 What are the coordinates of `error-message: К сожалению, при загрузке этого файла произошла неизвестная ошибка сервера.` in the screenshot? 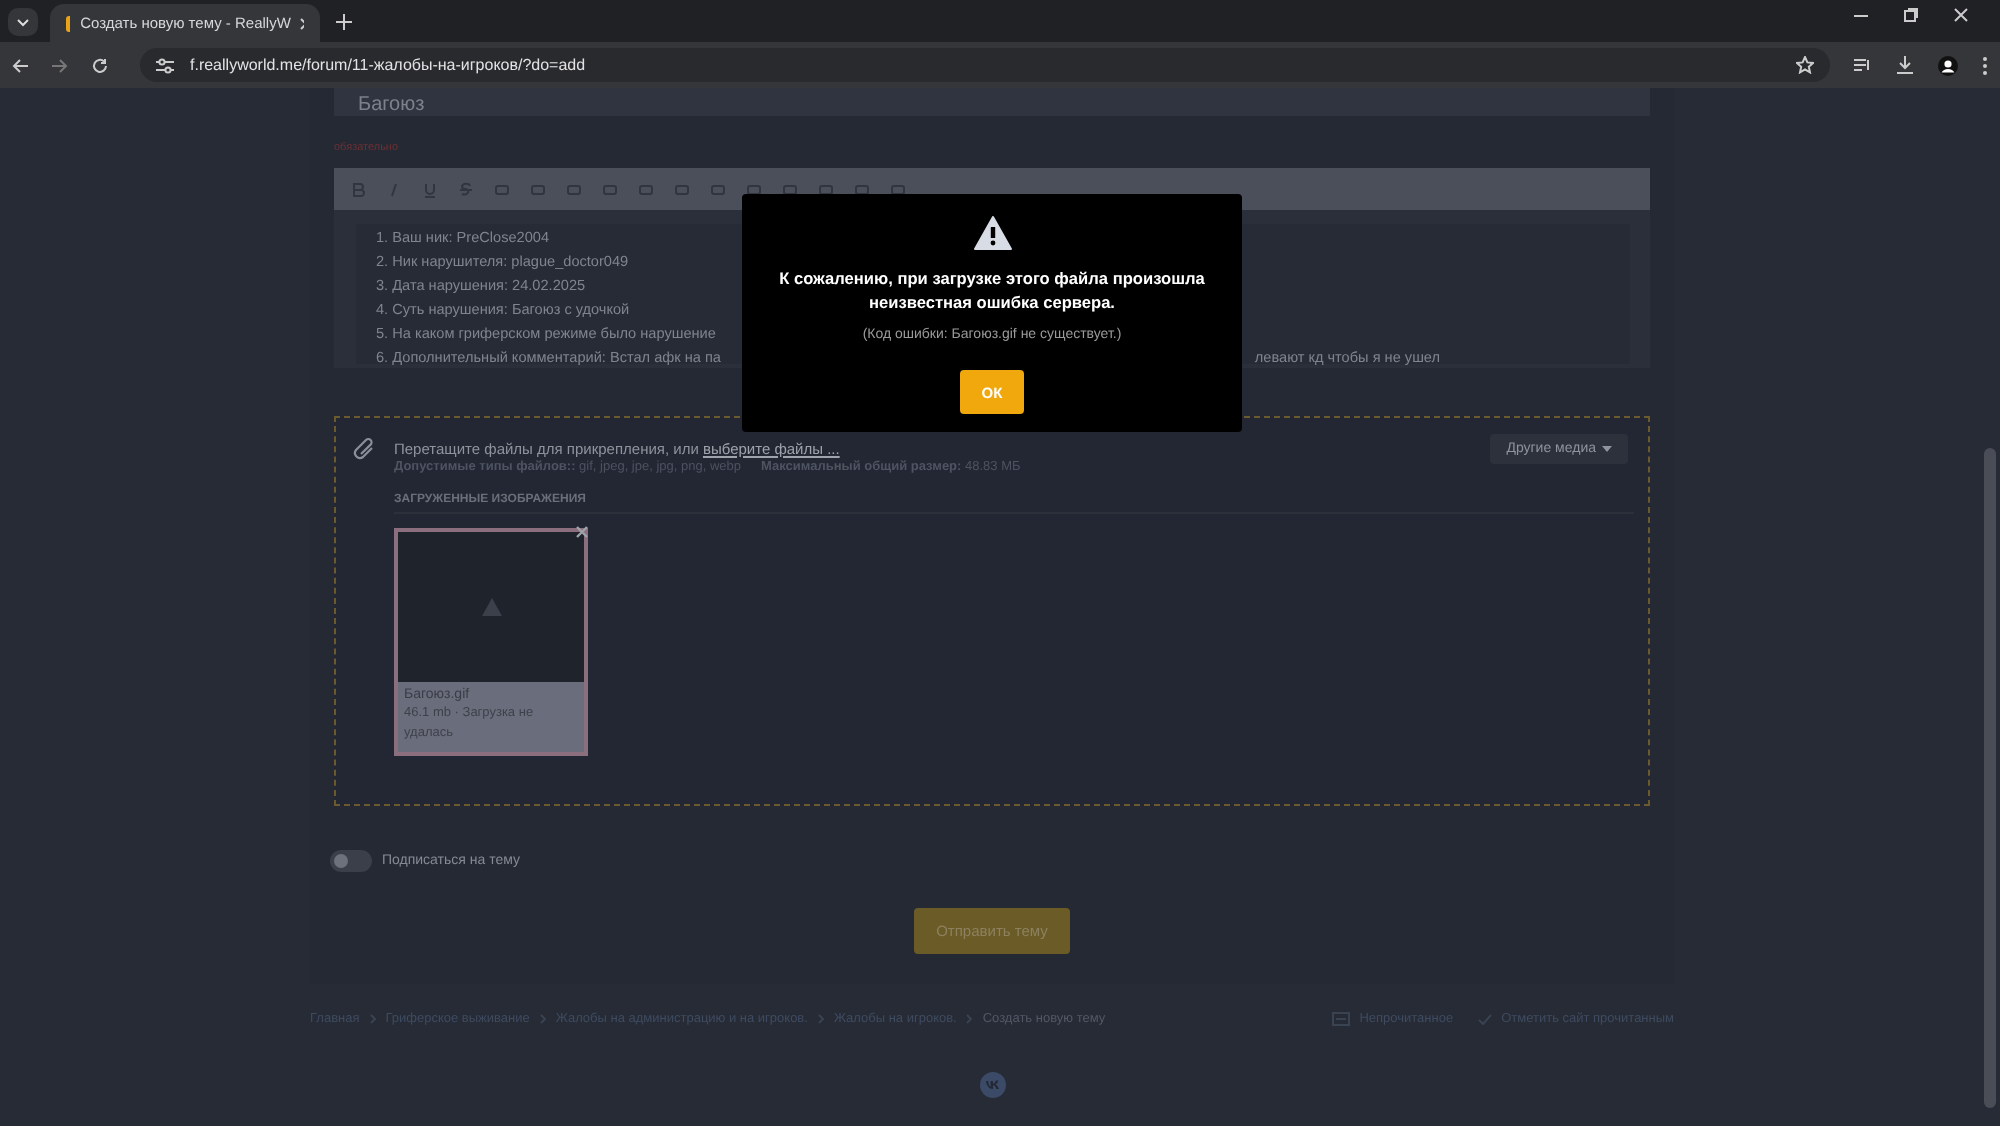 It's located at (992, 290).